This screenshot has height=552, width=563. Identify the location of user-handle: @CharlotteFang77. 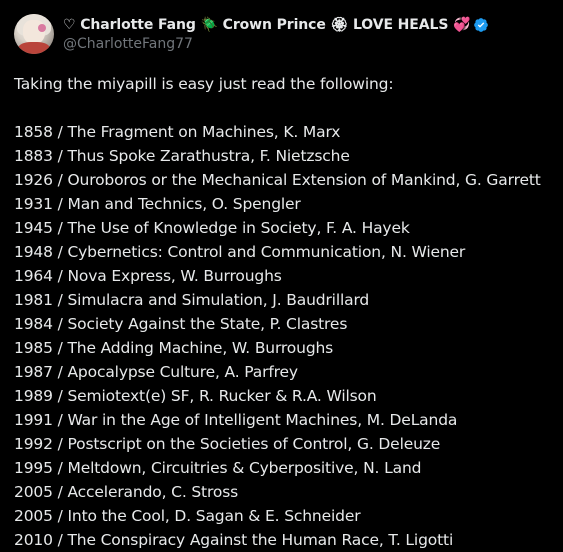
(276, 44).